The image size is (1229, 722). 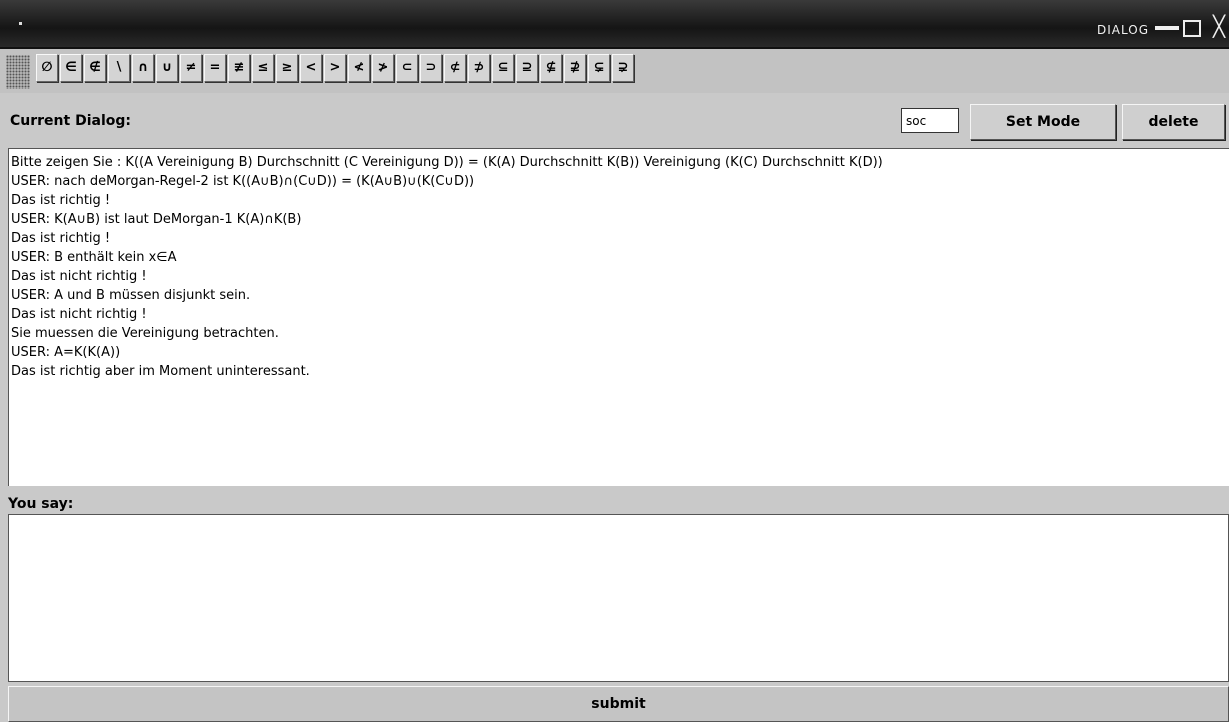 I want to click on symbol-button: ∅, so click(x=47, y=68).